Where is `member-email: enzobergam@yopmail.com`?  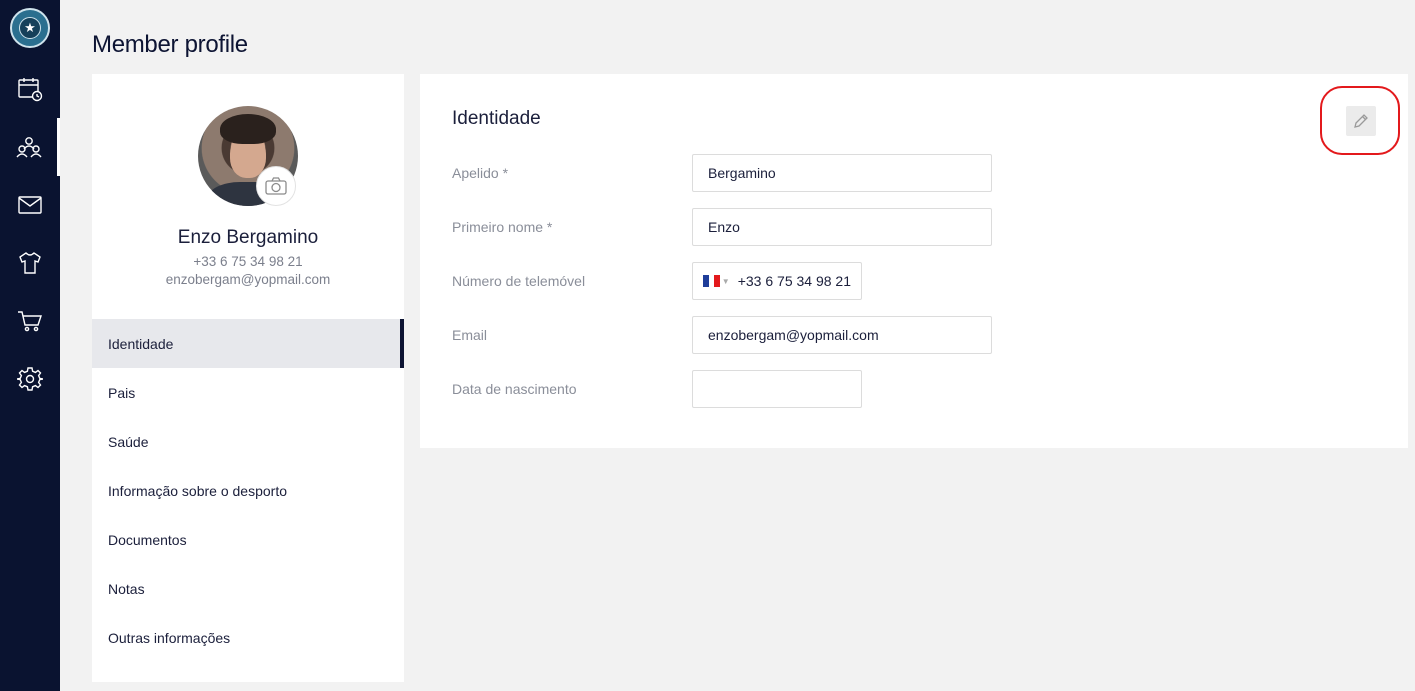 member-email: enzobergam@yopmail.com is located at coordinates (248, 279).